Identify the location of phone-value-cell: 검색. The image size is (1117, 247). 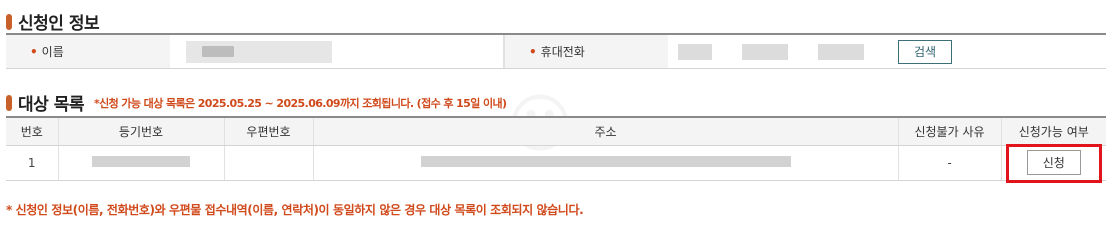
(887, 51).